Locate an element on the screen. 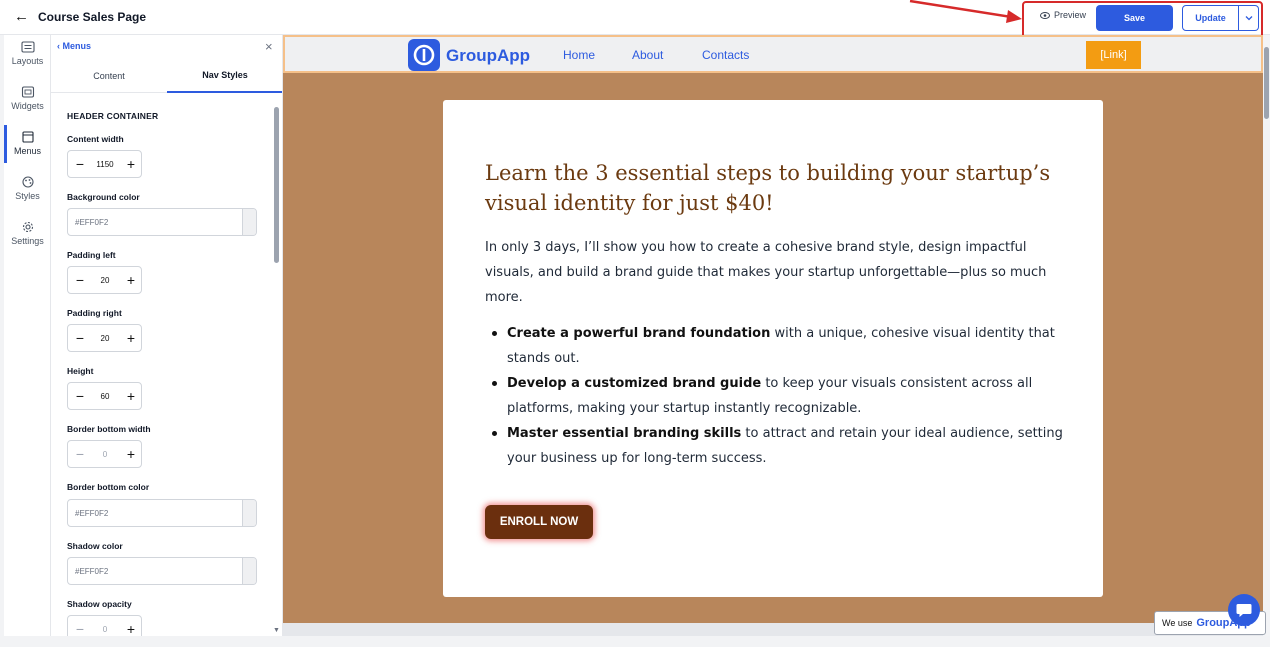 Image resolution: width=1270 pixels, height=647 pixels. rail-item-menus: Menus is located at coordinates (27, 143).